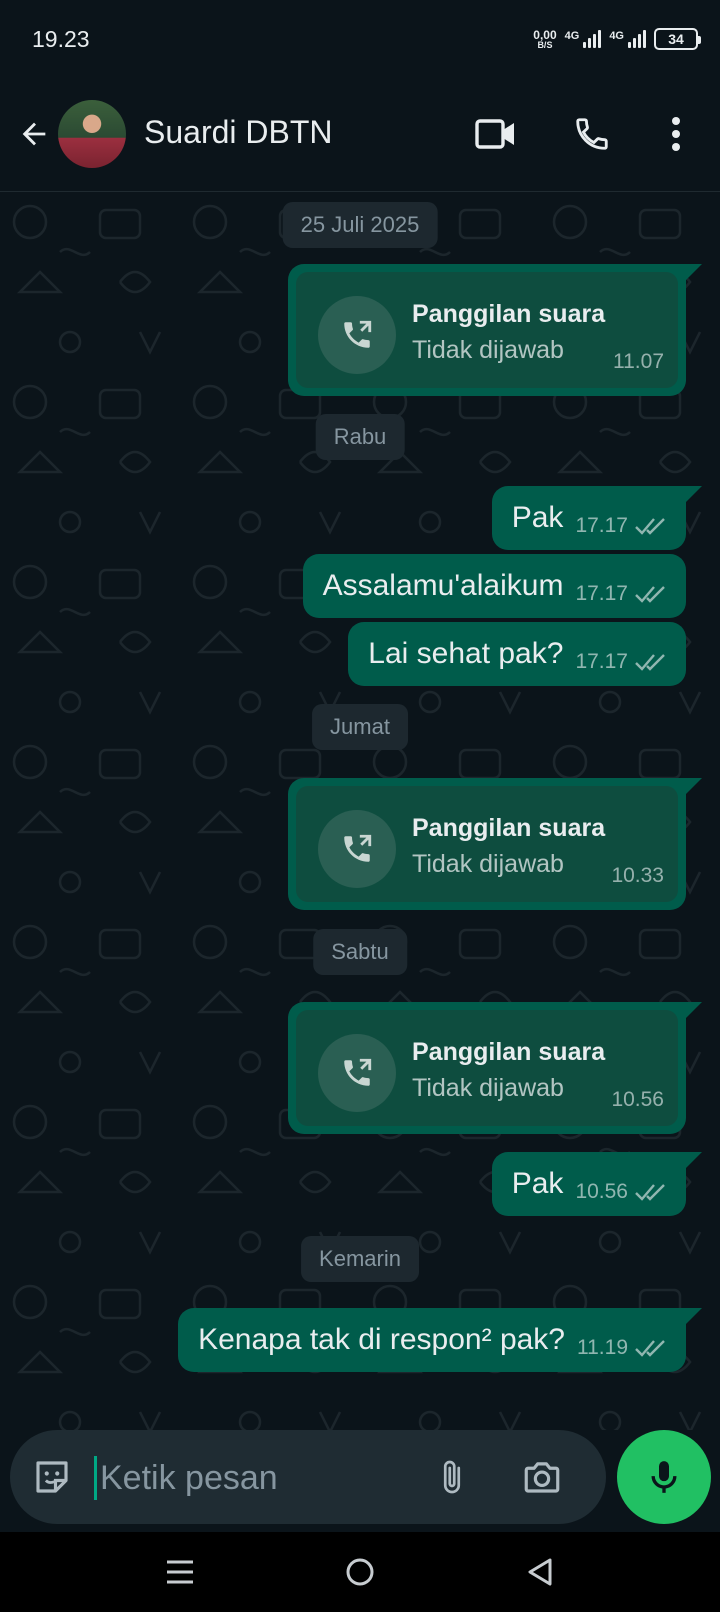 This screenshot has width=720, height=1612. I want to click on phone-icon, so click(592, 134).